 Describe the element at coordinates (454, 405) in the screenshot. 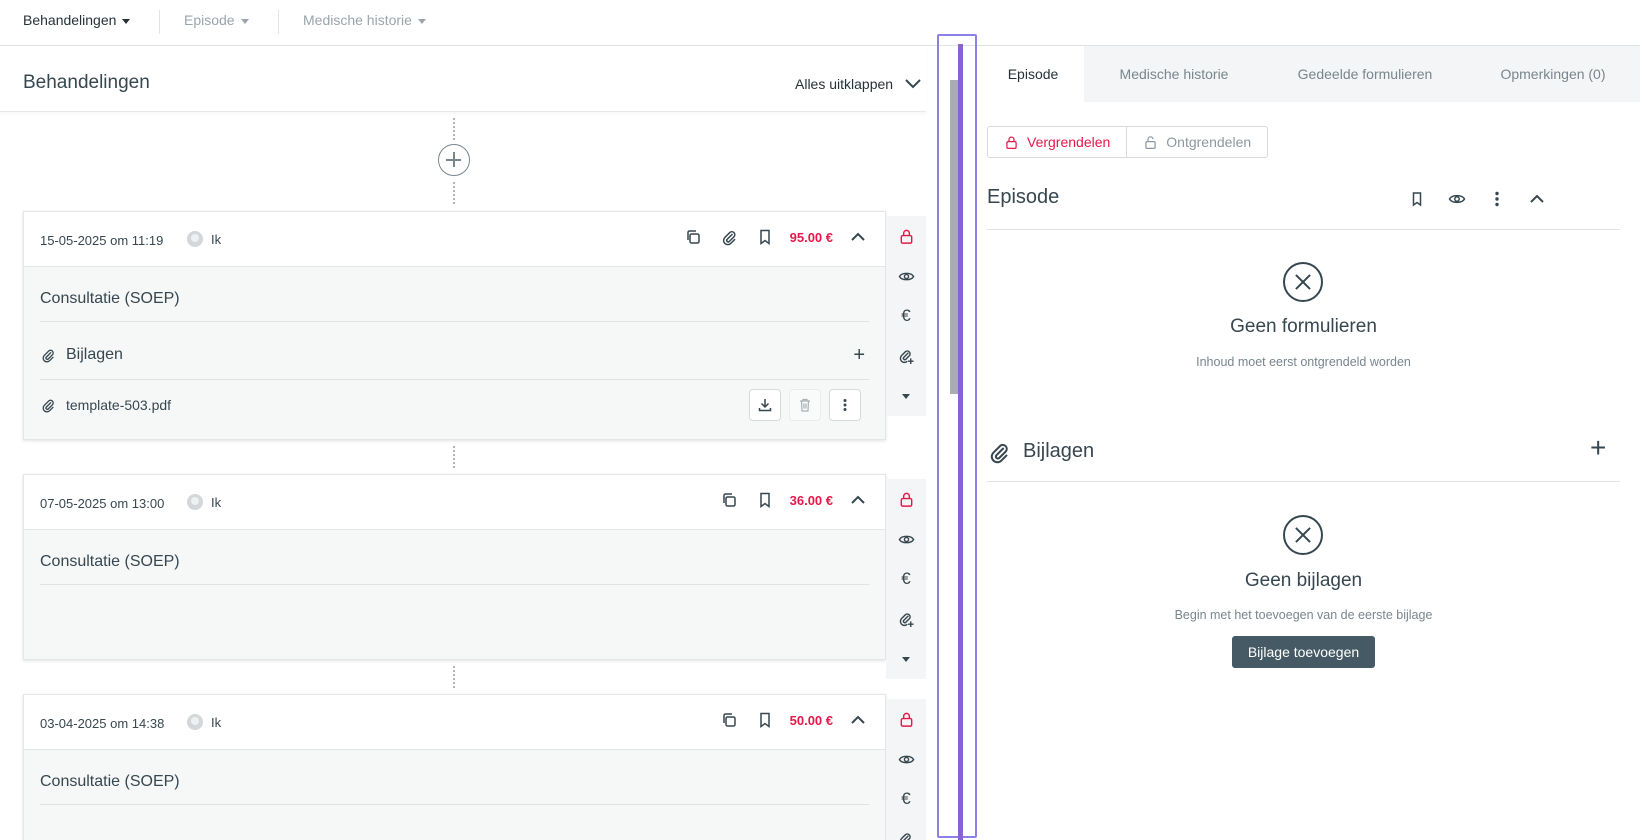

I see `attachment-file-row: template-503.pdf` at that location.